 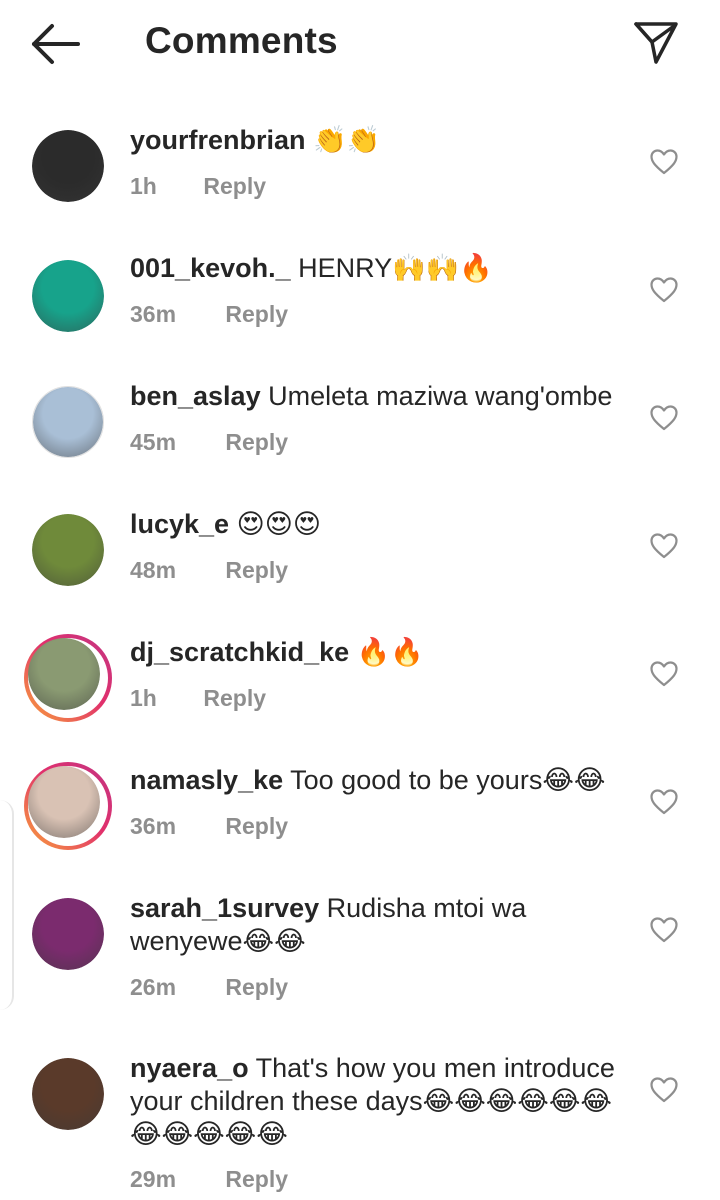 What do you see at coordinates (7, 905) in the screenshot?
I see `side-scroll-edge` at bounding box center [7, 905].